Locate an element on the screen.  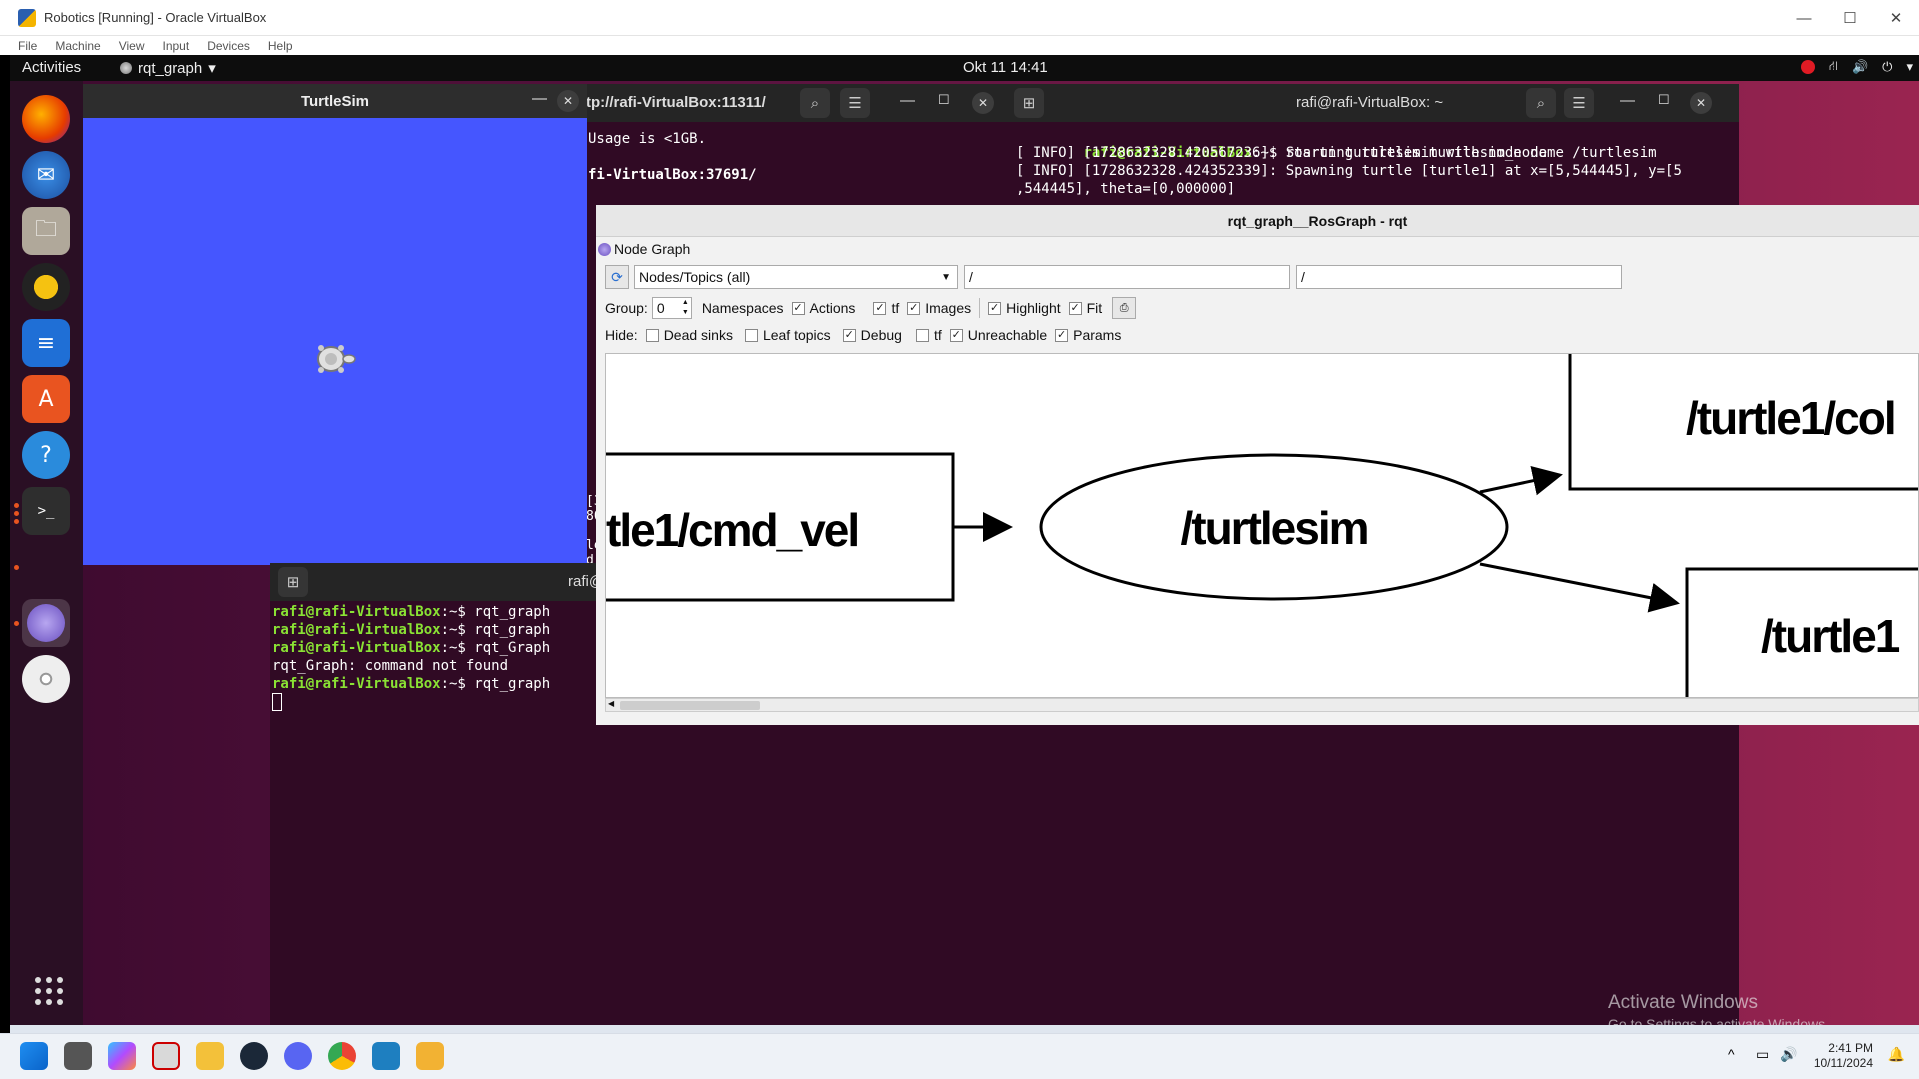
topic-filter-input: / is located at coordinates (1459, 277).